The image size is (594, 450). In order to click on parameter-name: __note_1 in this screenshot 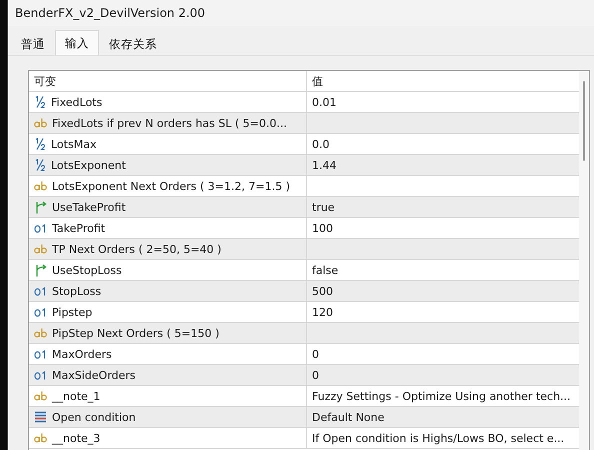, I will do `click(76, 396)`.